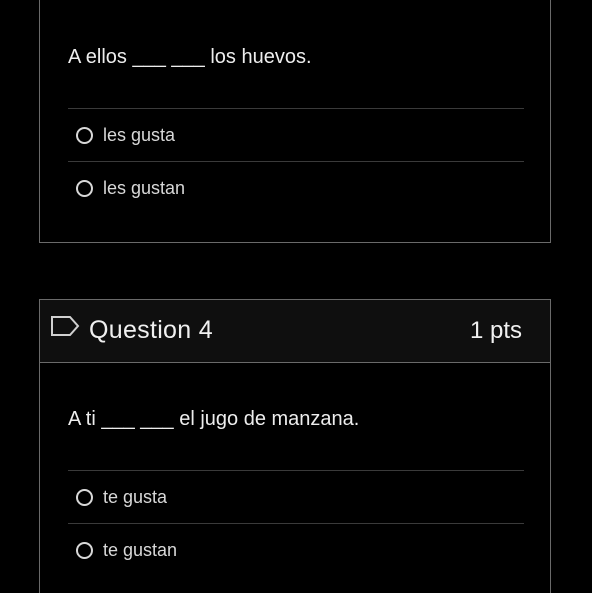 The image size is (592, 593). Describe the element at coordinates (295, 331) in the screenshot. I see `question-header: Question 4 1 pts` at that location.